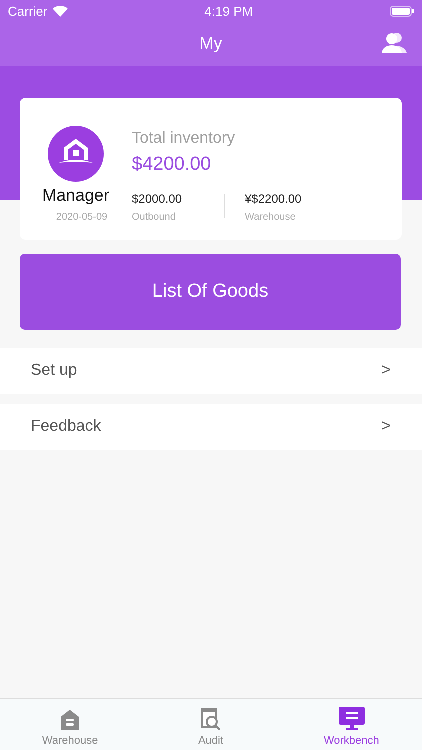  Describe the element at coordinates (210, 292) in the screenshot. I see `list-of-goods-button: List Of Goods` at that location.